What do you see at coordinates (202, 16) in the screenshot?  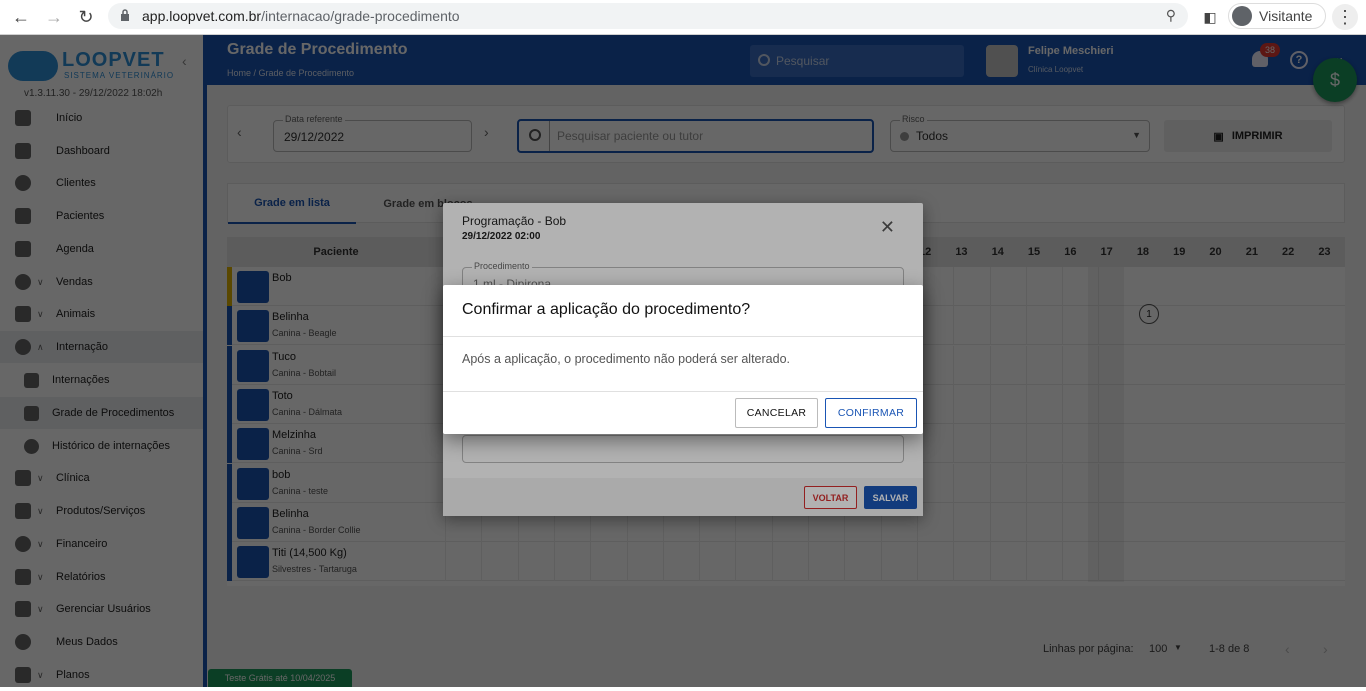 I see `url-host: app.loopvet.com.br` at bounding box center [202, 16].